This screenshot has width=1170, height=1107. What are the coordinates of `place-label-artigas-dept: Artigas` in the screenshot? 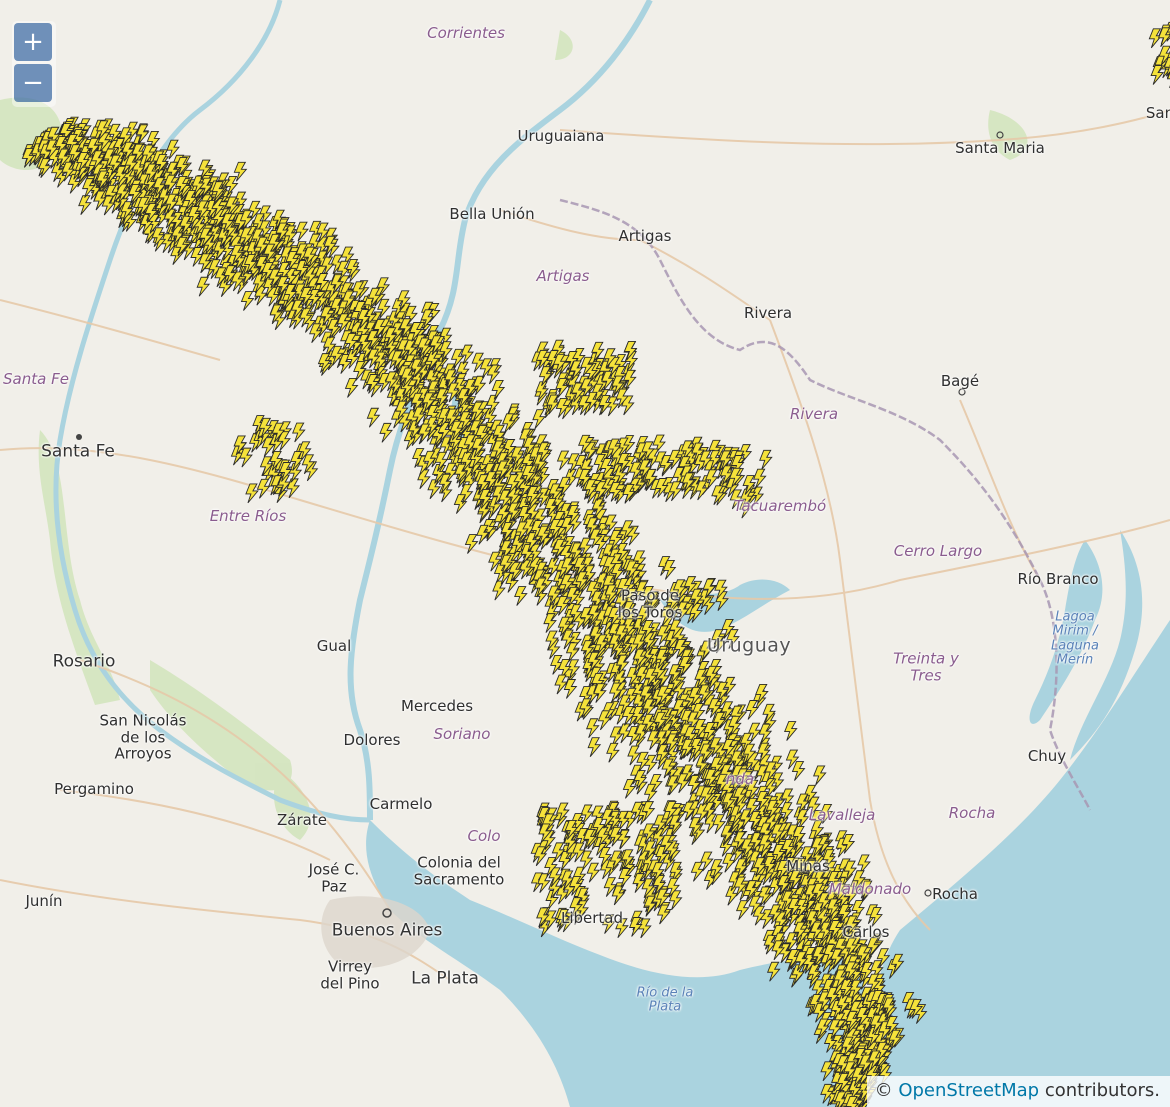 It's located at (563, 275).